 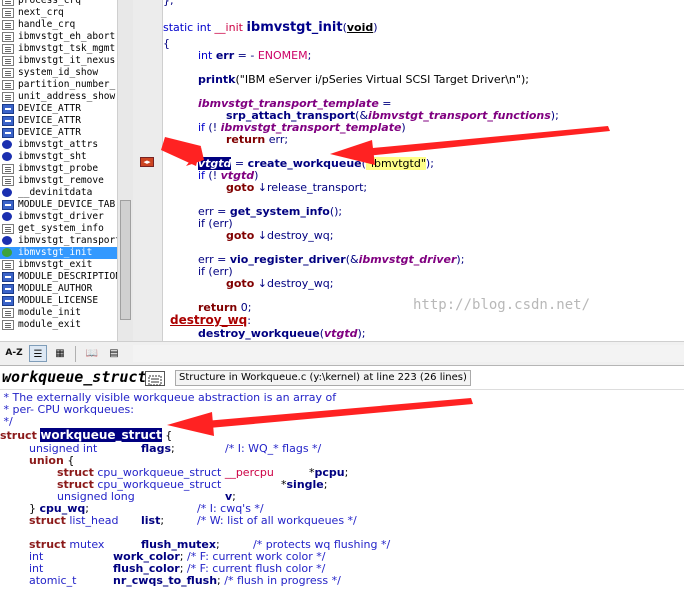 I want to click on struct-icon, so click(x=155, y=378).